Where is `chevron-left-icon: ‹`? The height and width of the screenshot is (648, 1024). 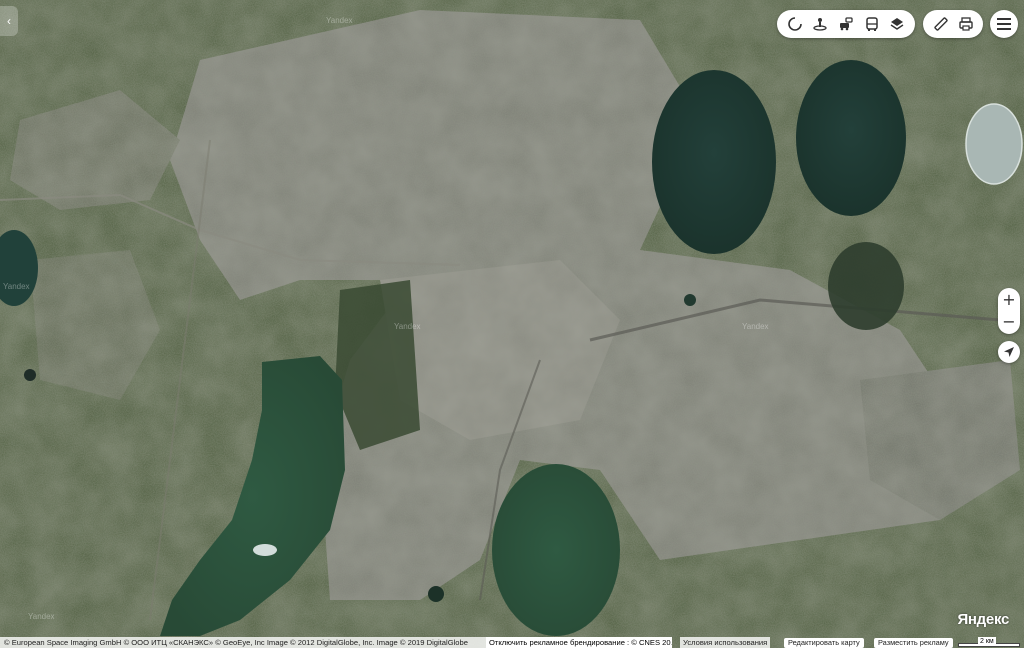
chevron-left-icon: ‹ is located at coordinates (9, 21).